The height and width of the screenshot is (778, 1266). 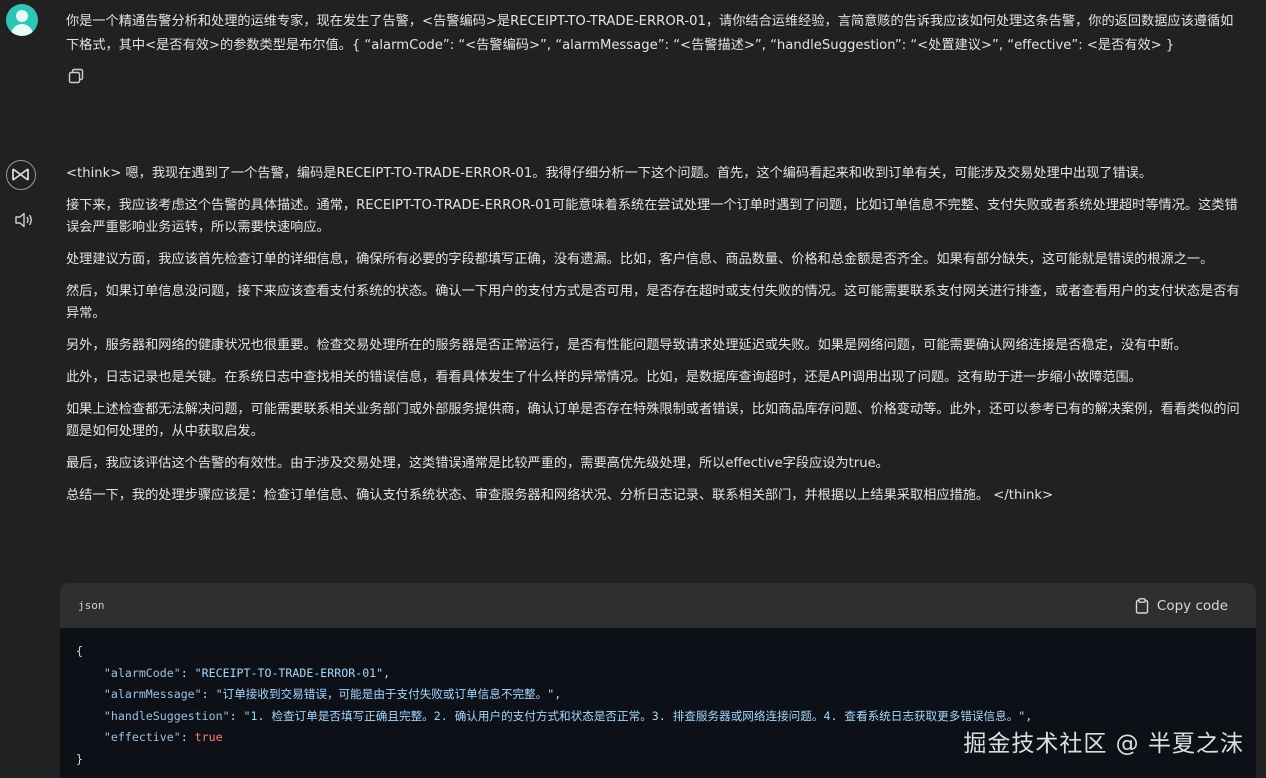 I want to click on code-key: "alarmCode", so click(x=142, y=672).